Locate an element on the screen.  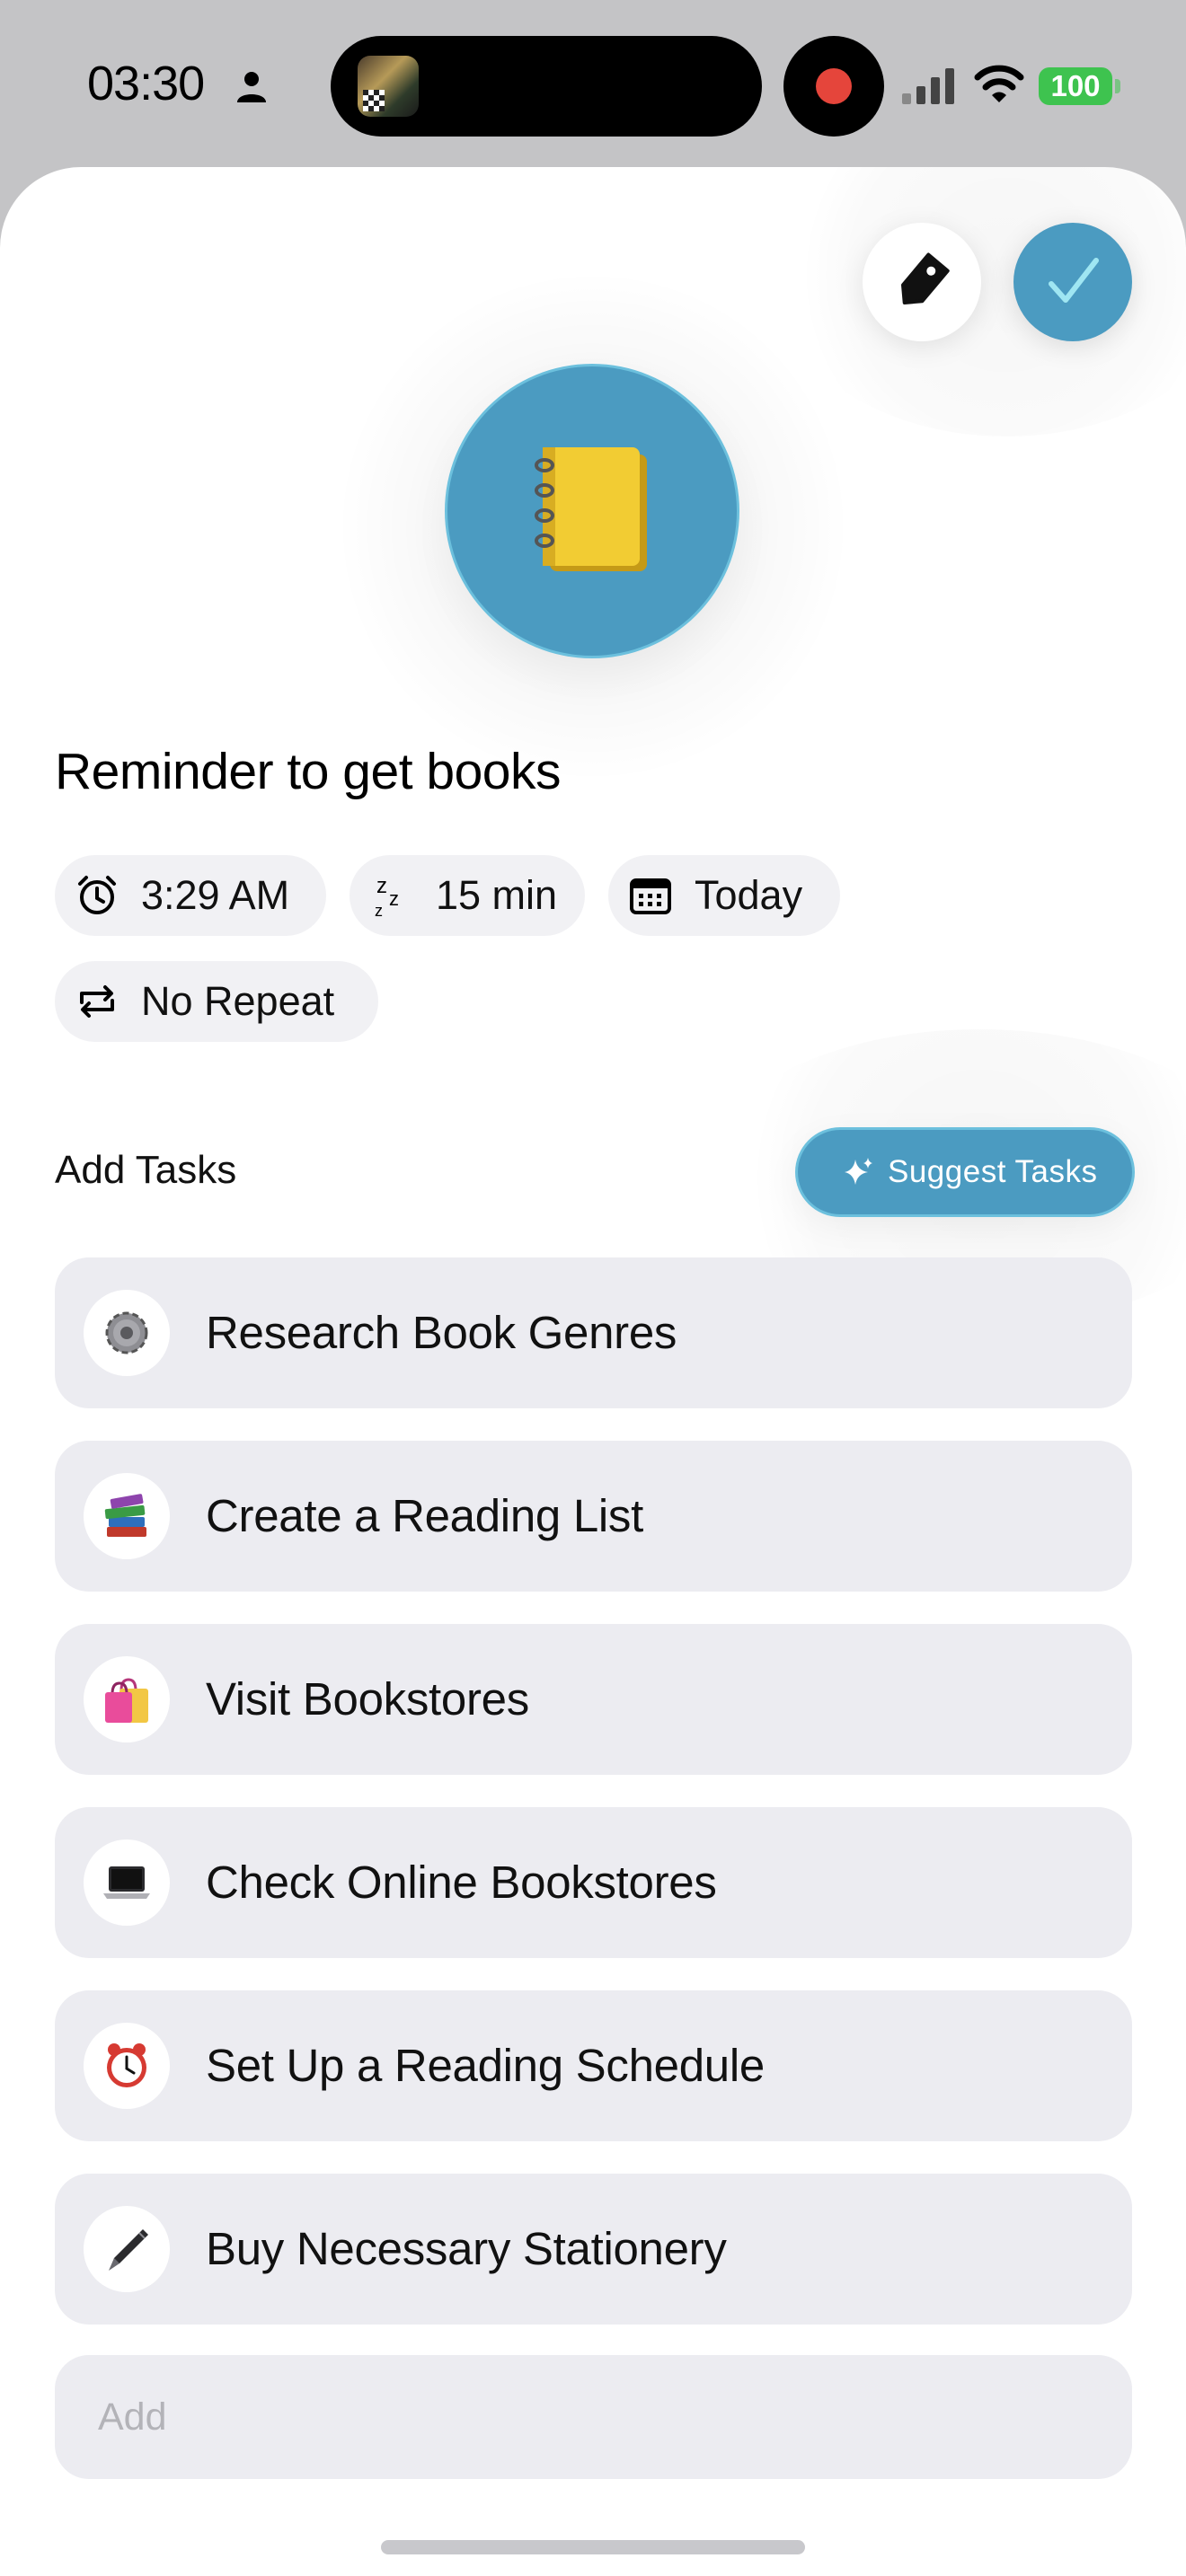
person-icon is located at coordinates (251, 87).